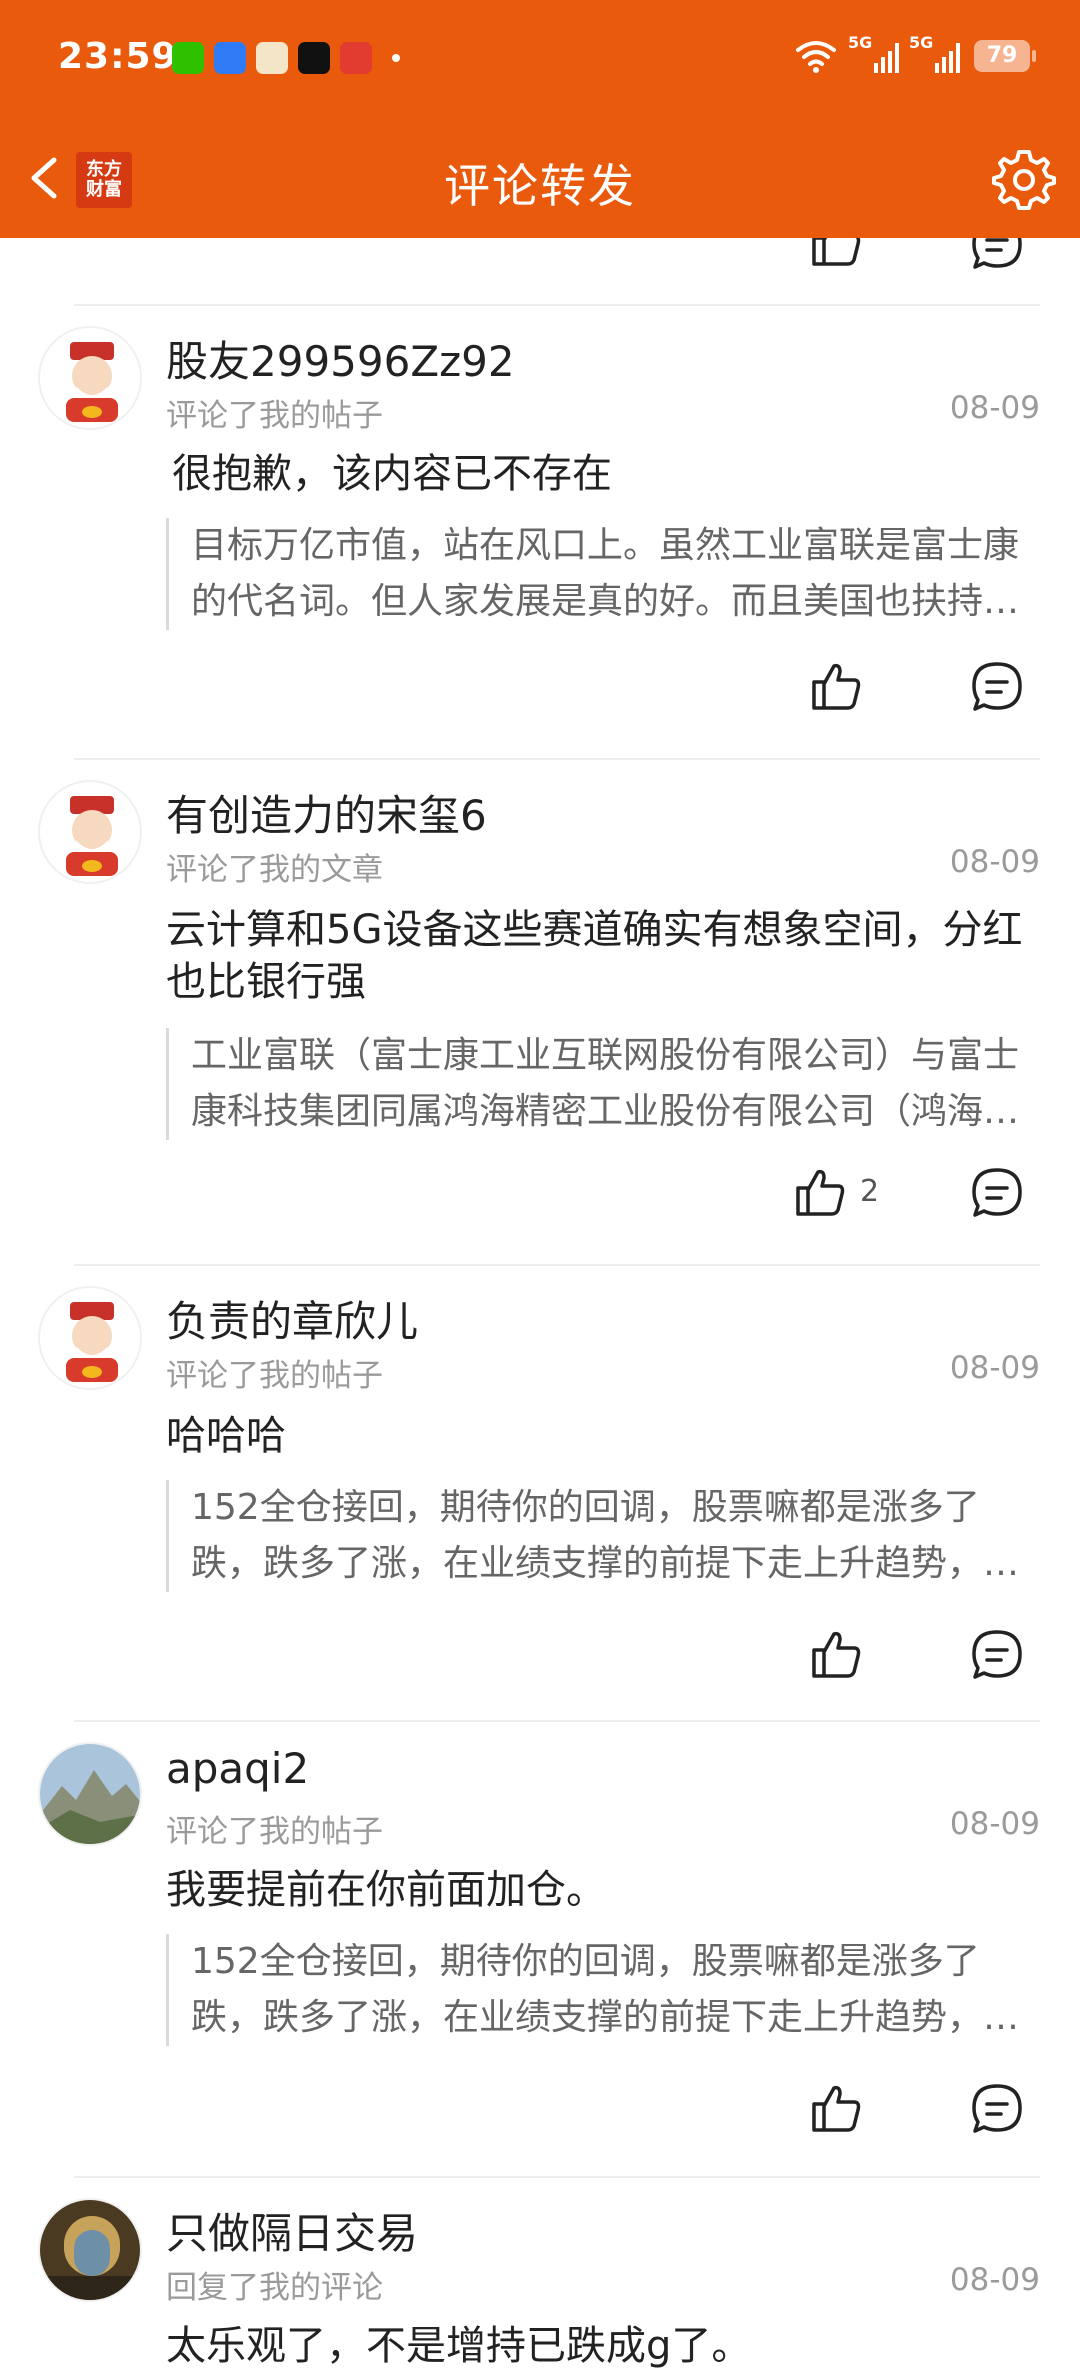 This screenshot has width=1080, height=2376. I want to click on signal-1-icon: 5G, so click(873, 53).